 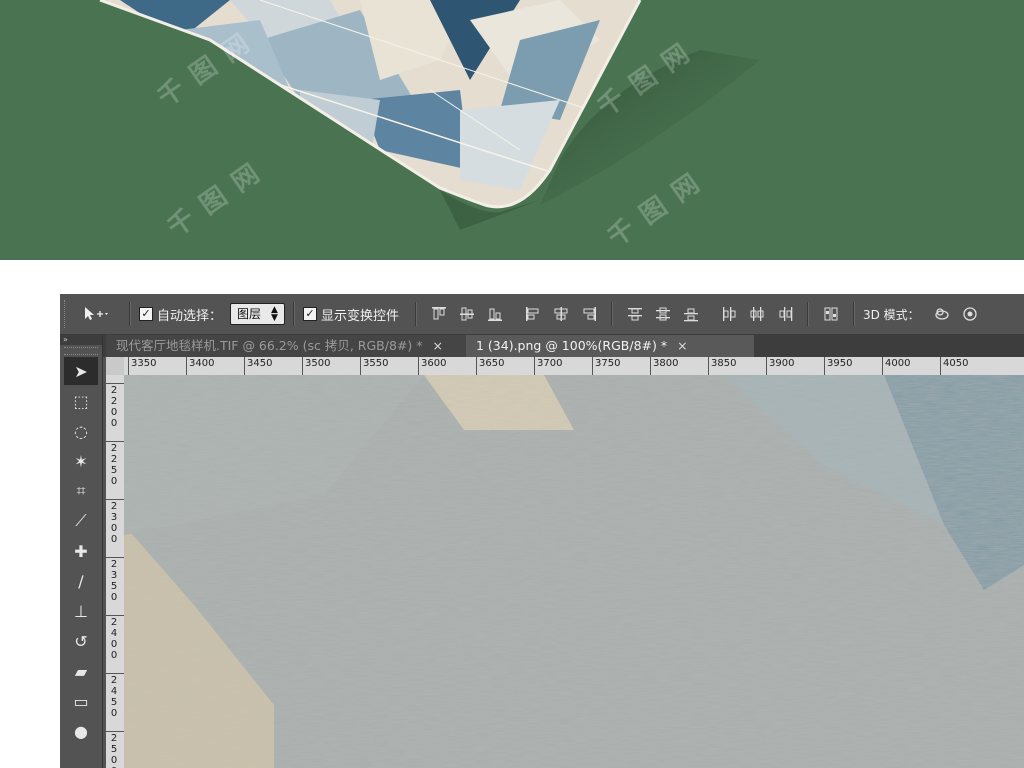 I want to click on clone-stamp-icon: ⊥, so click(x=81, y=611).